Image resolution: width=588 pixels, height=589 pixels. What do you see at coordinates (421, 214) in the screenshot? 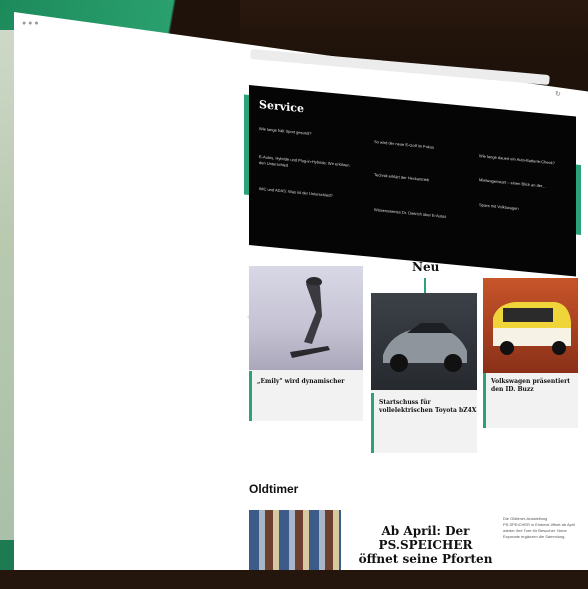
I see `service-link: Wissenswertes Dr. Dietrich über E-Autos` at bounding box center [421, 214].